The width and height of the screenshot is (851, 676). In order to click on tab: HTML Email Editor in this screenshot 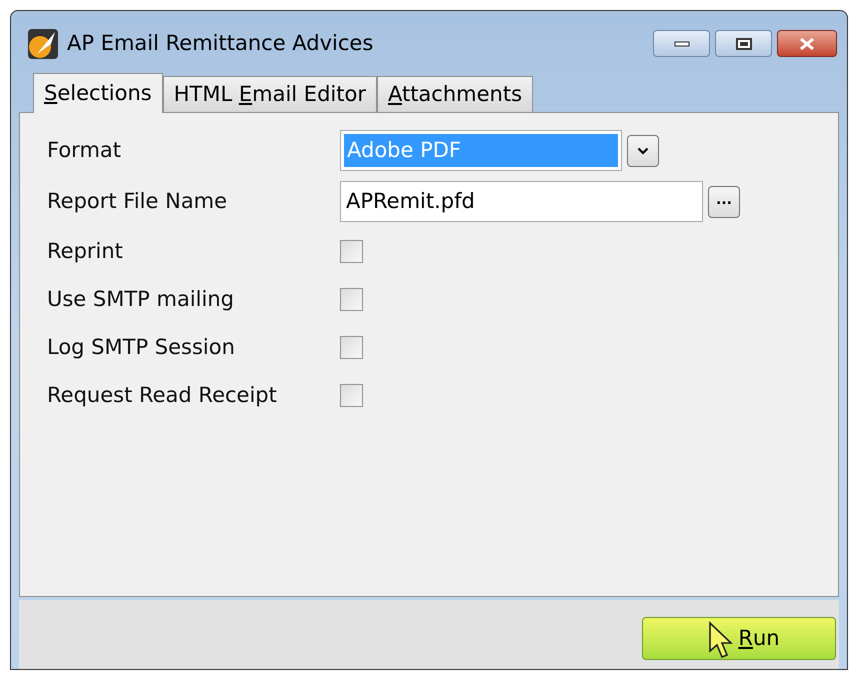, I will do `click(269, 94)`.